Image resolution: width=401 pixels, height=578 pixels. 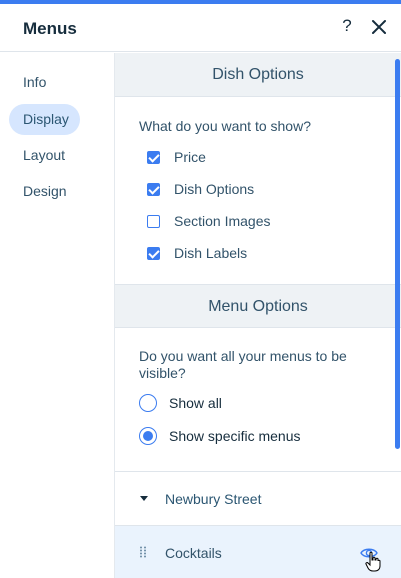 I want to click on checkbox-label: Section Images, so click(x=222, y=221).